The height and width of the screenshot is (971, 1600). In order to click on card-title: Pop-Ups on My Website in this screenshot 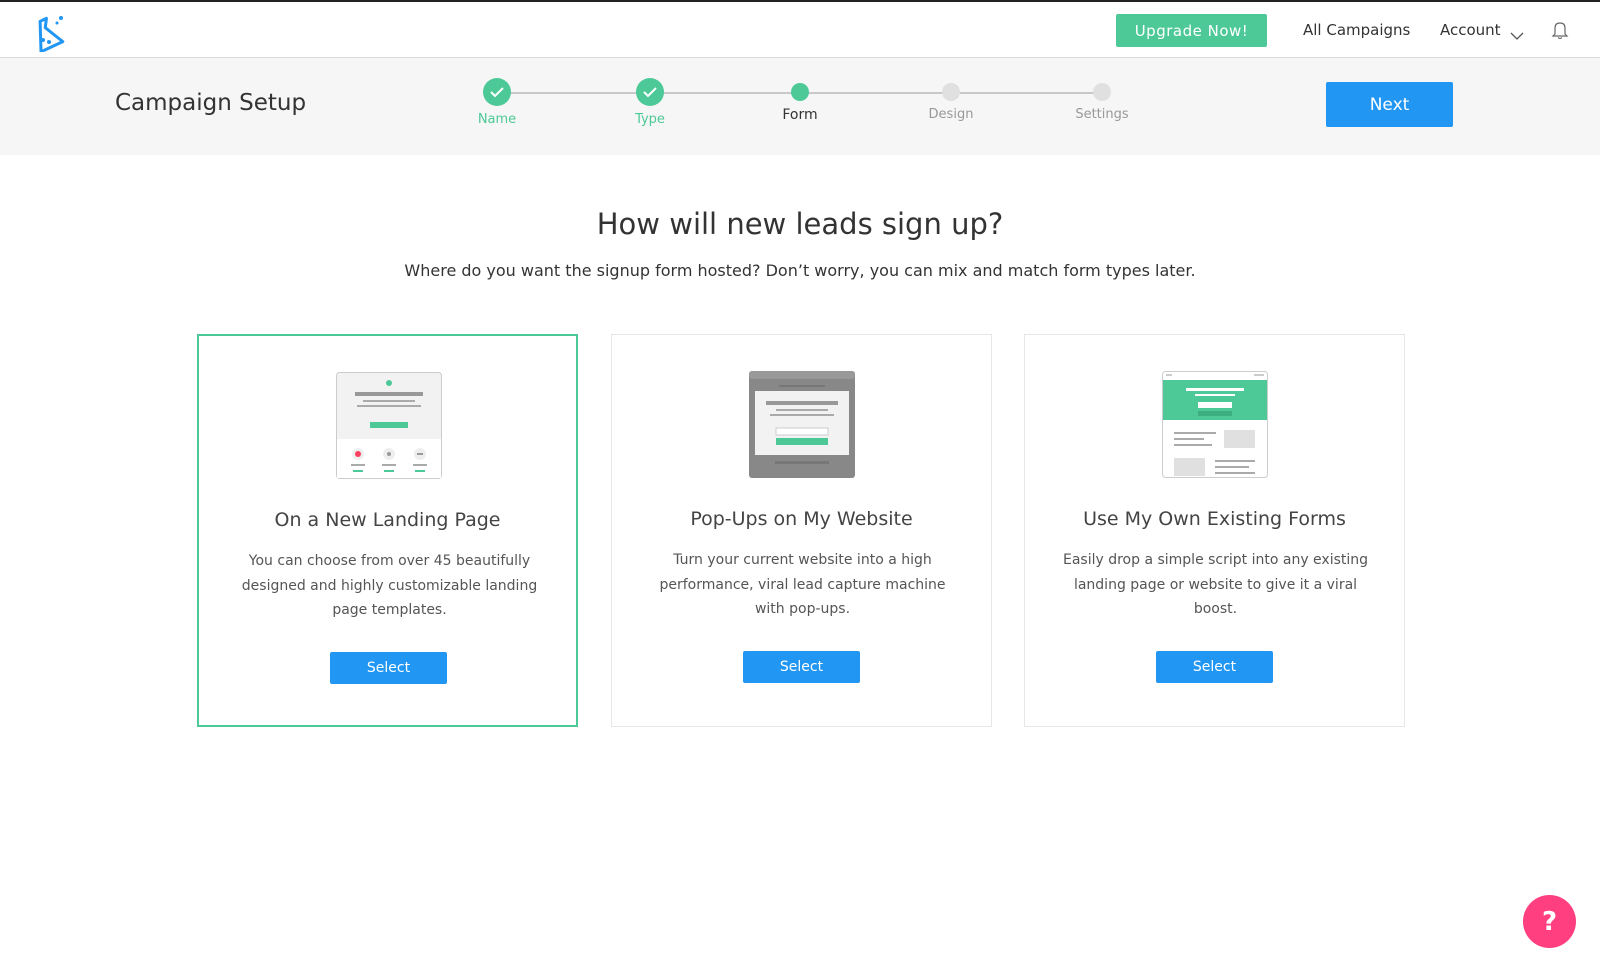, I will do `click(801, 519)`.